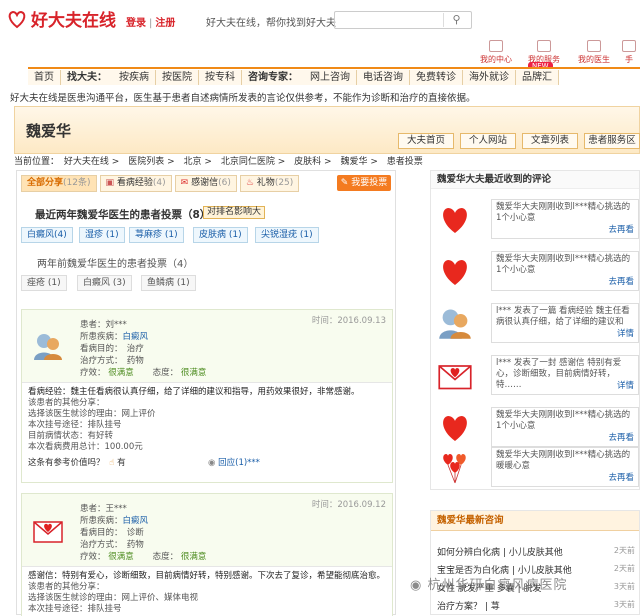  Describe the element at coordinates (113, 598) in the screenshot. I see `review-line: 选择该医生就诊的理由：网上评价、媒体电视` at that location.